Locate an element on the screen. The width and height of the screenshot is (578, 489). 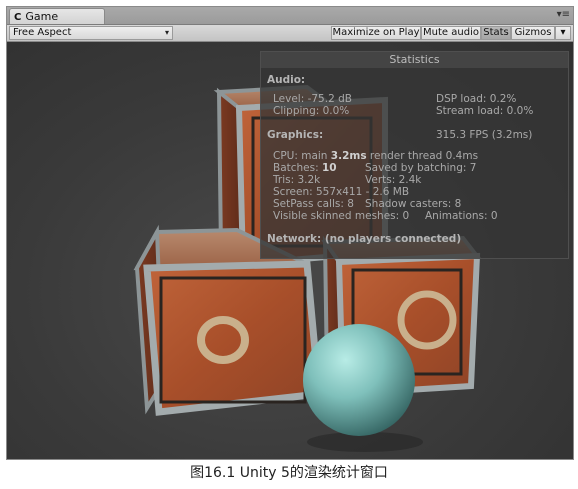
dsp-load: DSP load: 0.2% is located at coordinates (476, 99).